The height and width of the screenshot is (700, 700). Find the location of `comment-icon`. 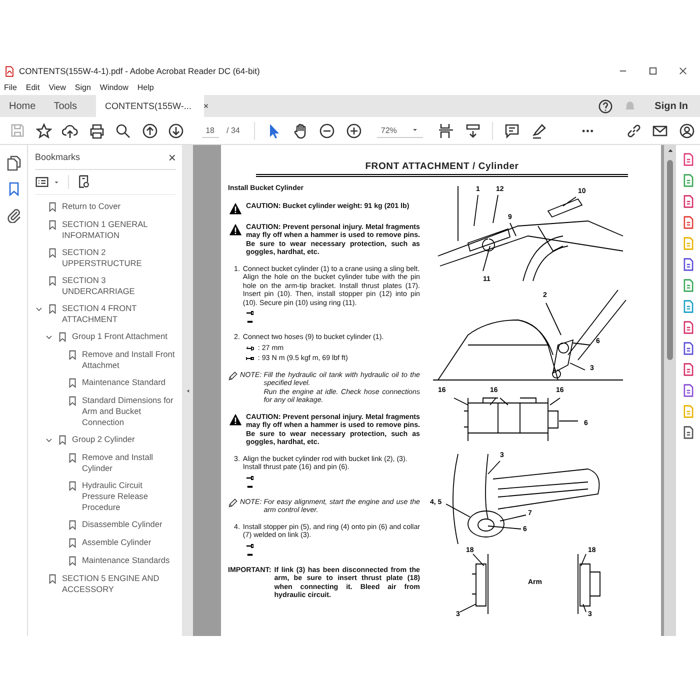

comment-icon is located at coordinates (512, 130).